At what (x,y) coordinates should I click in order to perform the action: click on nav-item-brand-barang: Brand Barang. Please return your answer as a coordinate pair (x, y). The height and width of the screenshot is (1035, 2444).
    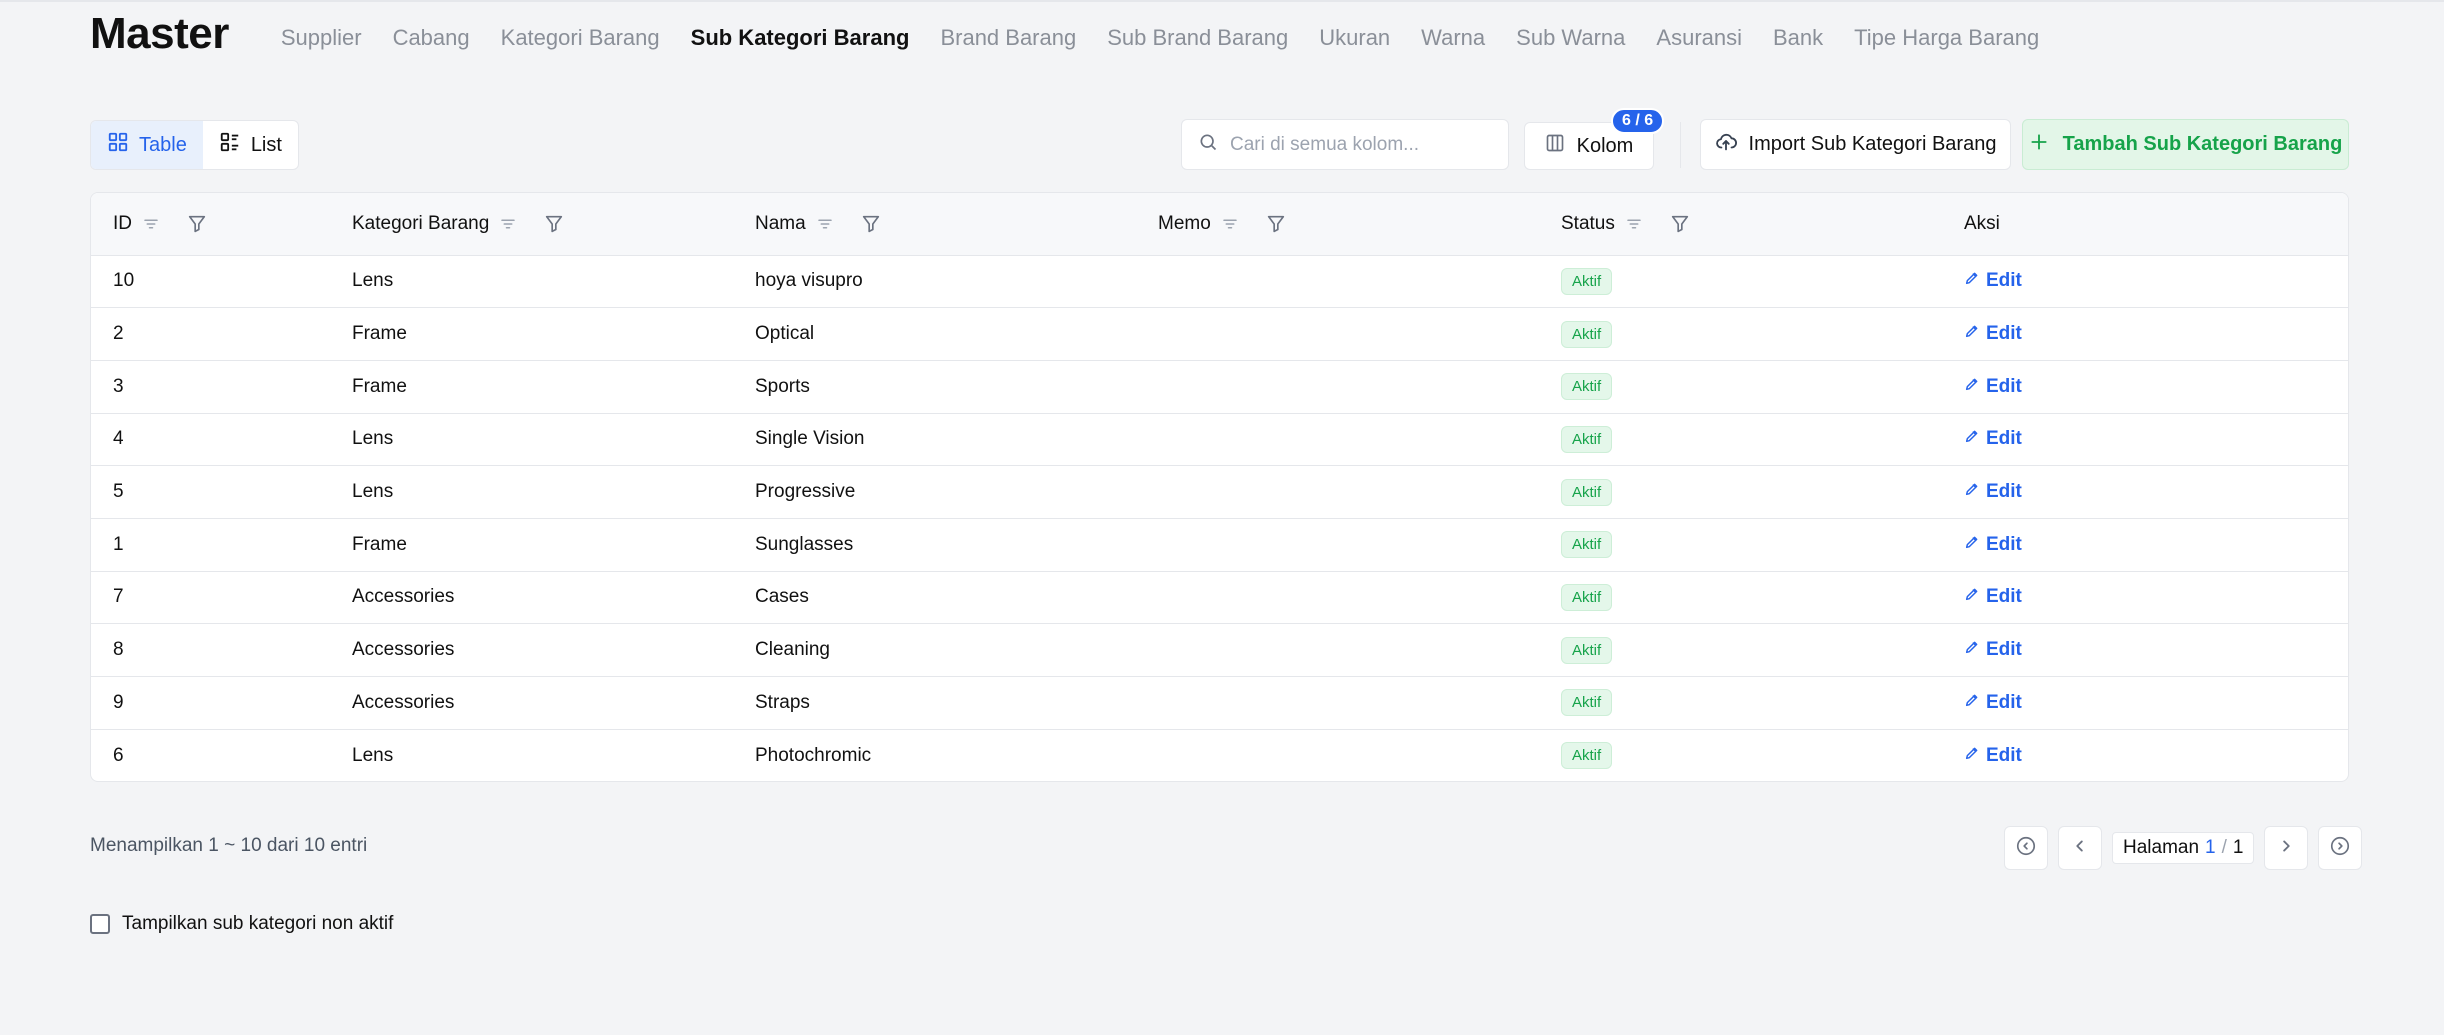
    Looking at the image, I should click on (1008, 38).